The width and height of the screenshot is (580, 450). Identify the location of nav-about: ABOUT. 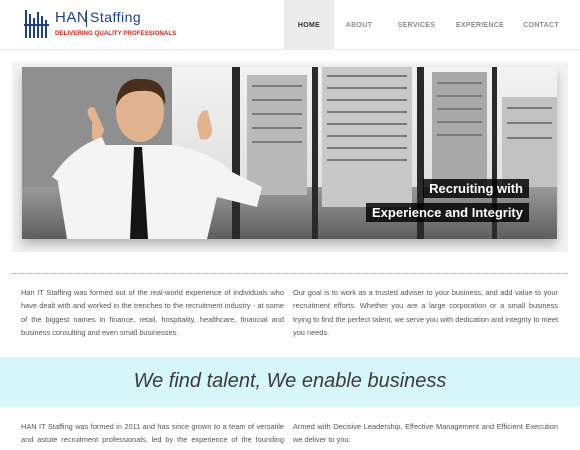
(359, 25).